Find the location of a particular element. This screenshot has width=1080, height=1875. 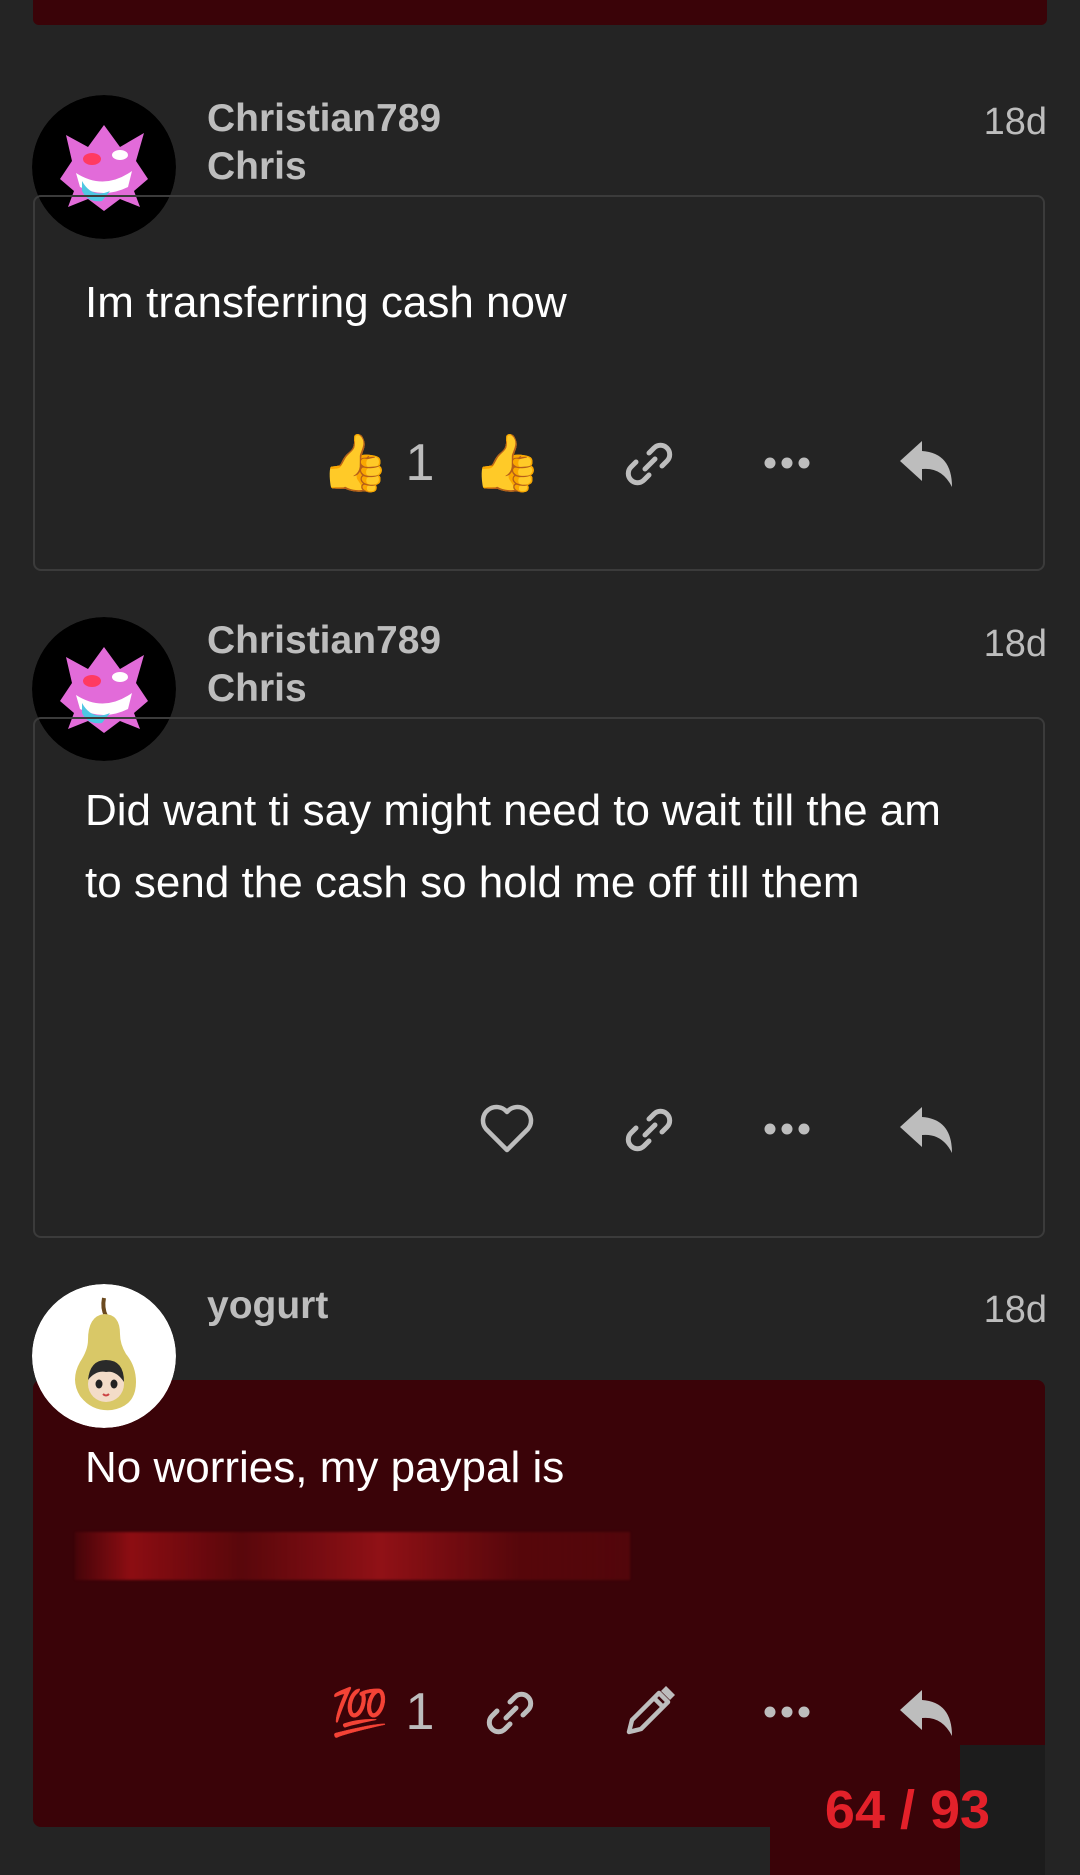

thumbs-up-reaction-button: 👍 is located at coordinates (355, 463).